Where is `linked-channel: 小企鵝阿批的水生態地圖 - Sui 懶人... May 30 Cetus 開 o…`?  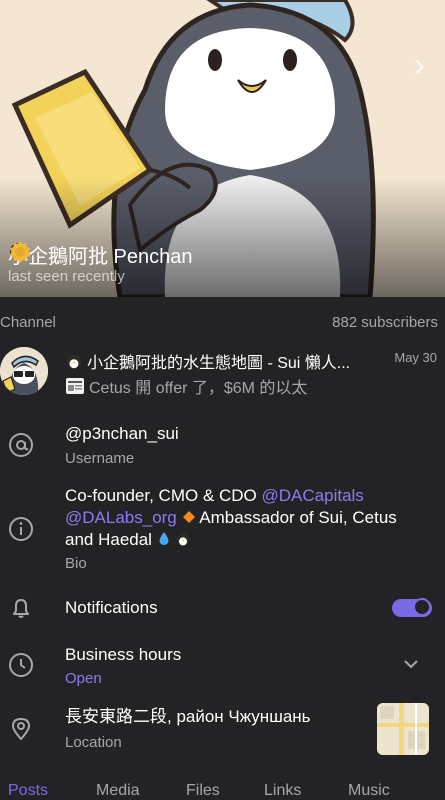
linked-channel: 小企鵝阿批的水生態地圖 - Sui 懶人... May 30 Cetus 開 o… is located at coordinates (222, 371).